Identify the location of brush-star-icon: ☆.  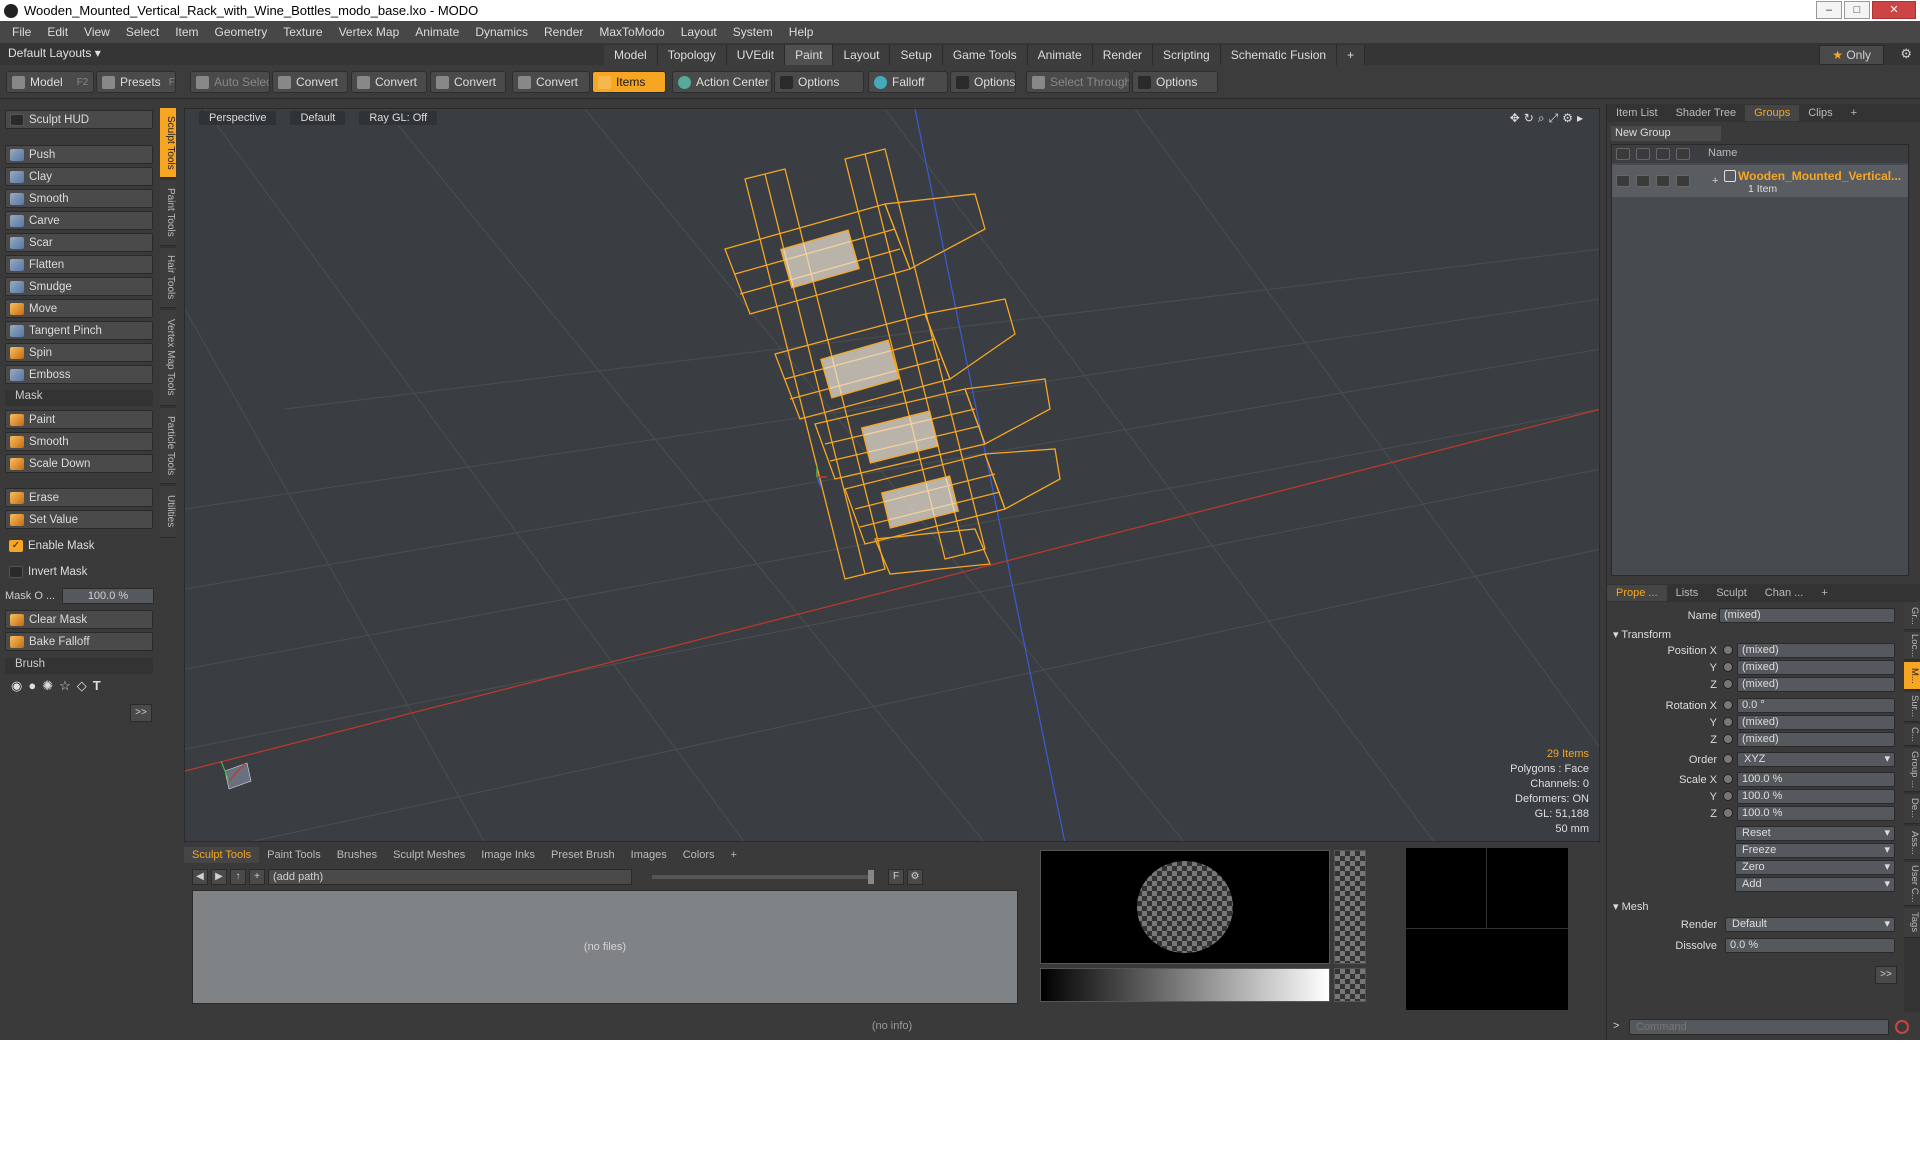
(65, 688).